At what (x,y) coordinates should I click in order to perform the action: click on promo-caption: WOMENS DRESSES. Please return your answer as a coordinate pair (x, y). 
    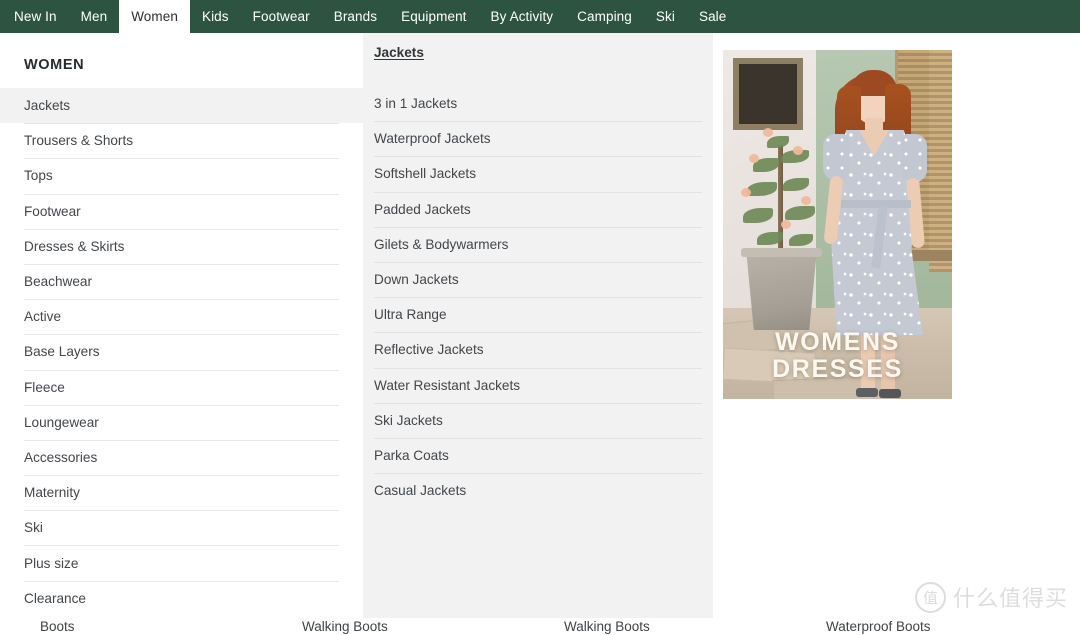
    Looking at the image, I should click on (837, 356).